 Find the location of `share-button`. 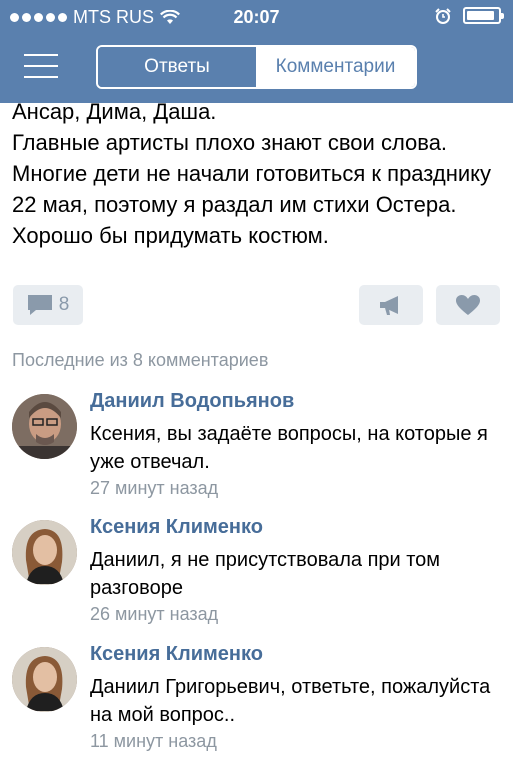

share-button is located at coordinates (391, 305).